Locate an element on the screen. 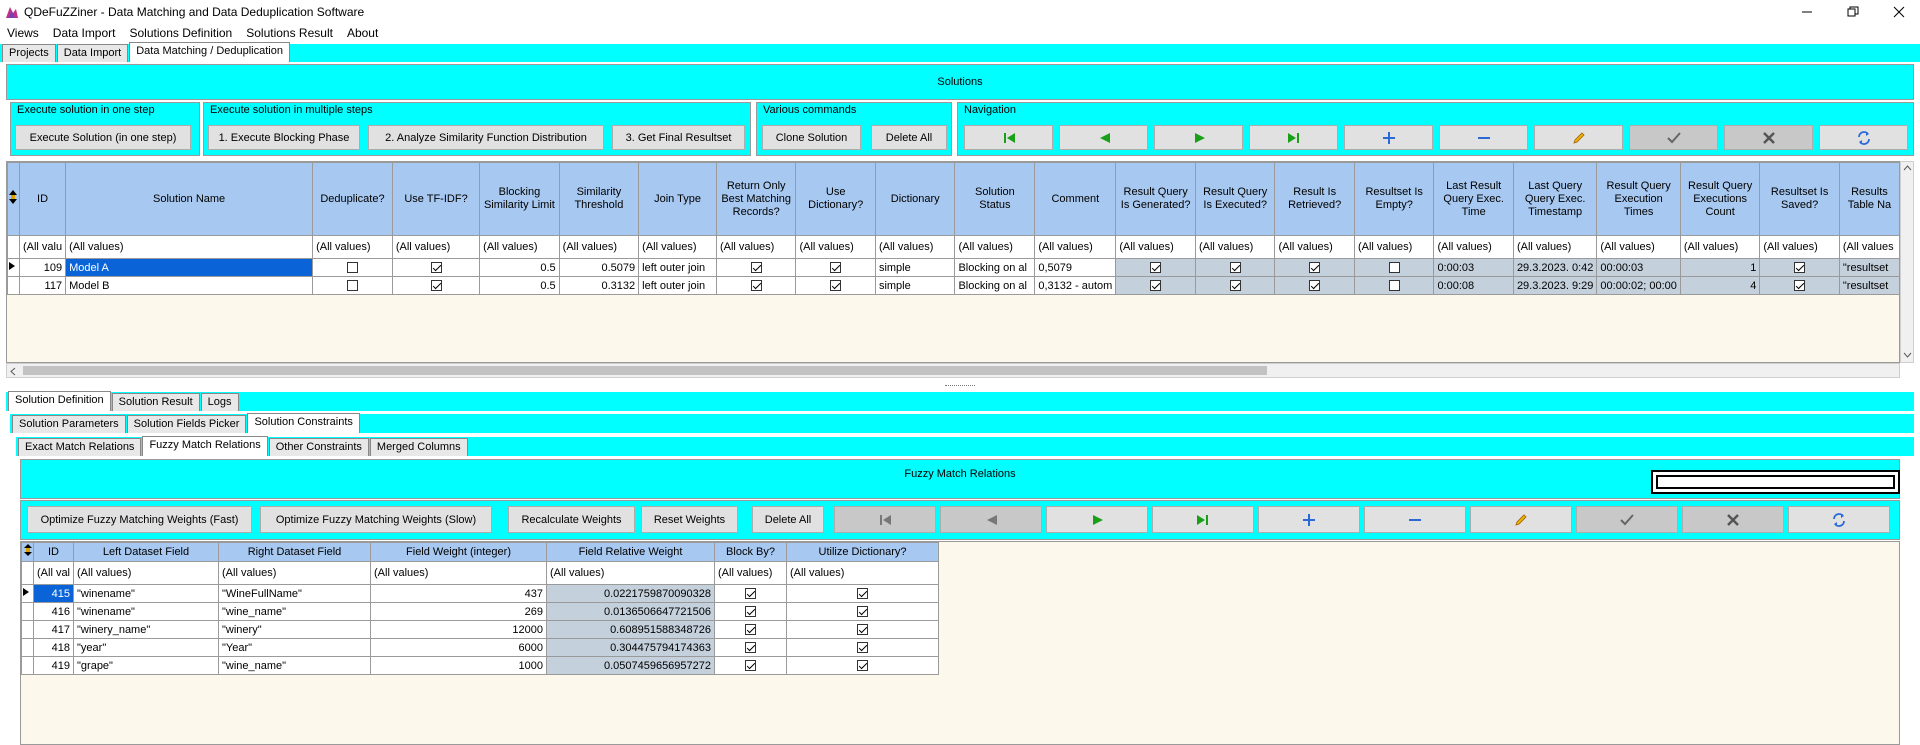 Image resolution: width=1920 pixels, height=745 pixels. cell-utilize-dictionary is located at coordinates (863, 611).